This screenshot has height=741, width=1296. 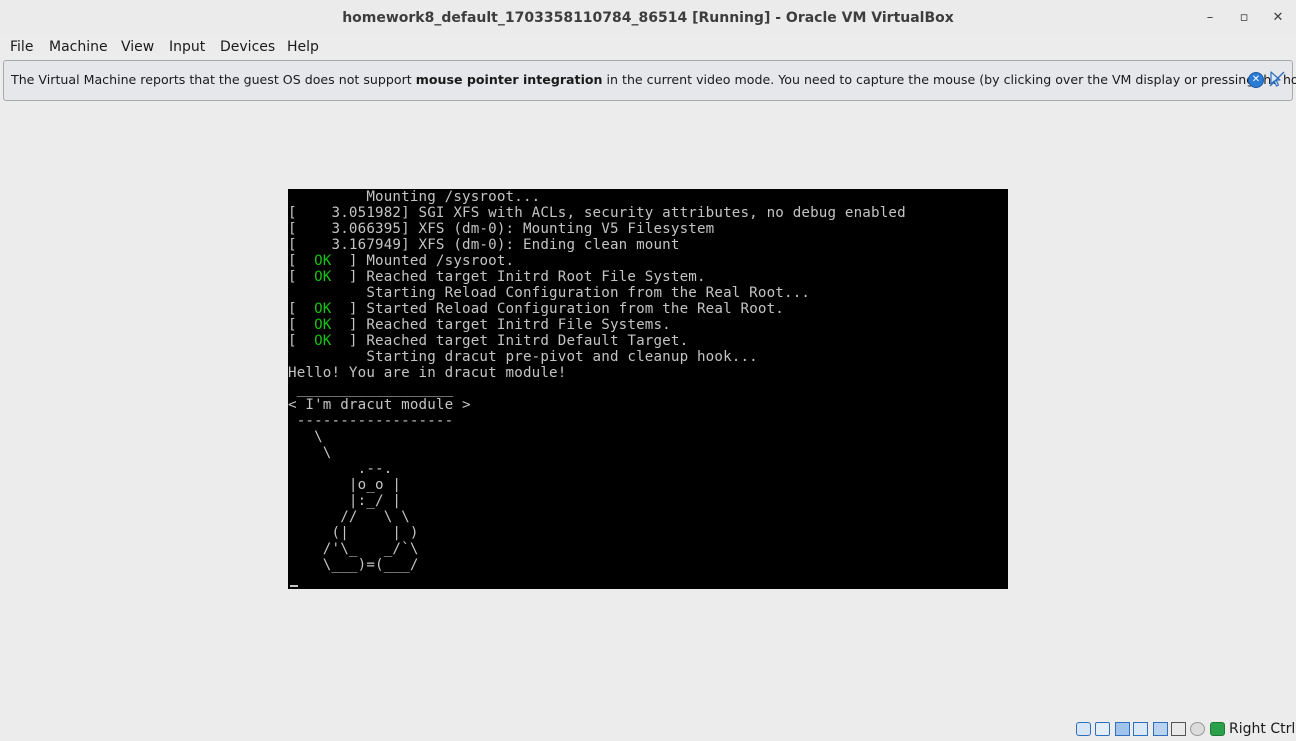 What do you see at coordinates (648, 729) in the screenshot?
I see `status-bar: Right Ctrl` at bounding box center [648, 729].